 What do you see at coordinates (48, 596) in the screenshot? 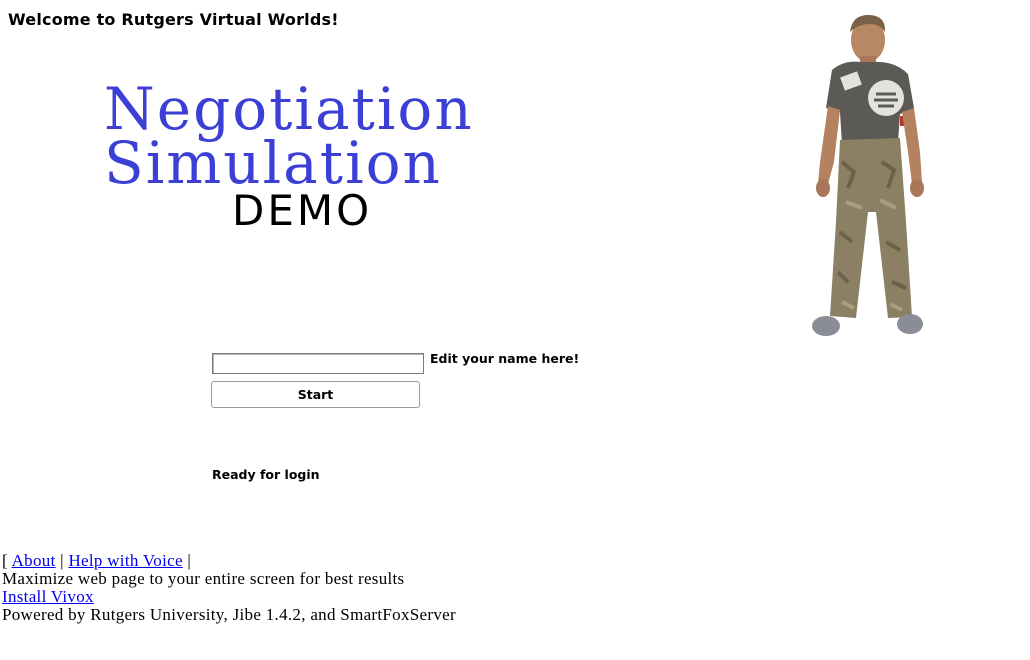
I see `install-vivox-link: Install Vivox` at bounding box center [48, 596].